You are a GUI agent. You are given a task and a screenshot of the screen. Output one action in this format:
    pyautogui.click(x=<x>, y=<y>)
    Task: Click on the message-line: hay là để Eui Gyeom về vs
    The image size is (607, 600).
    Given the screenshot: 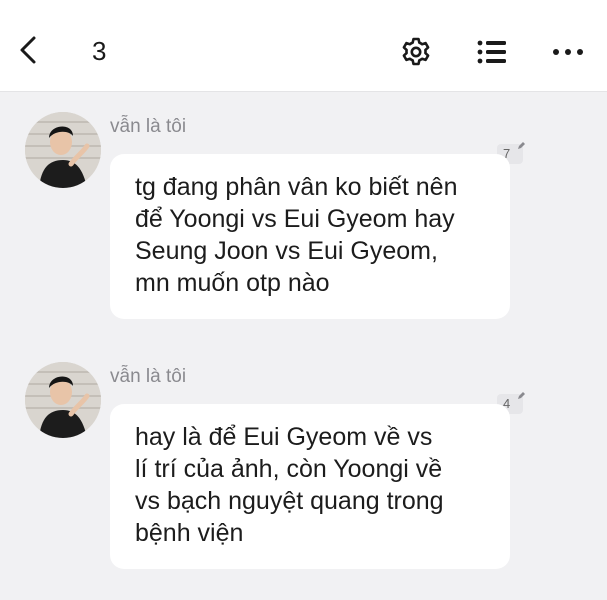 What is the action you would take?
    pyautogui.click(x=284, y=437)
    